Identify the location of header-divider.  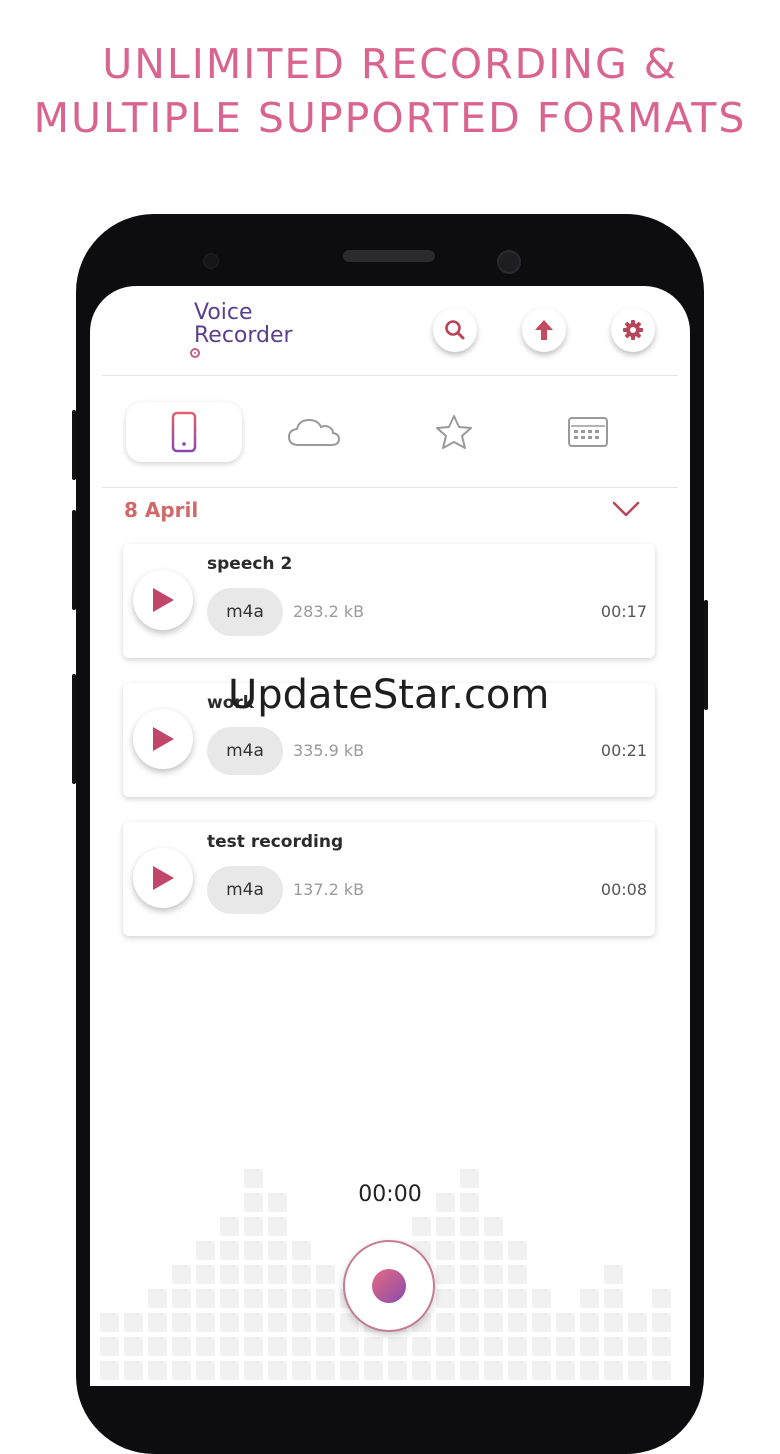
(390, 375).